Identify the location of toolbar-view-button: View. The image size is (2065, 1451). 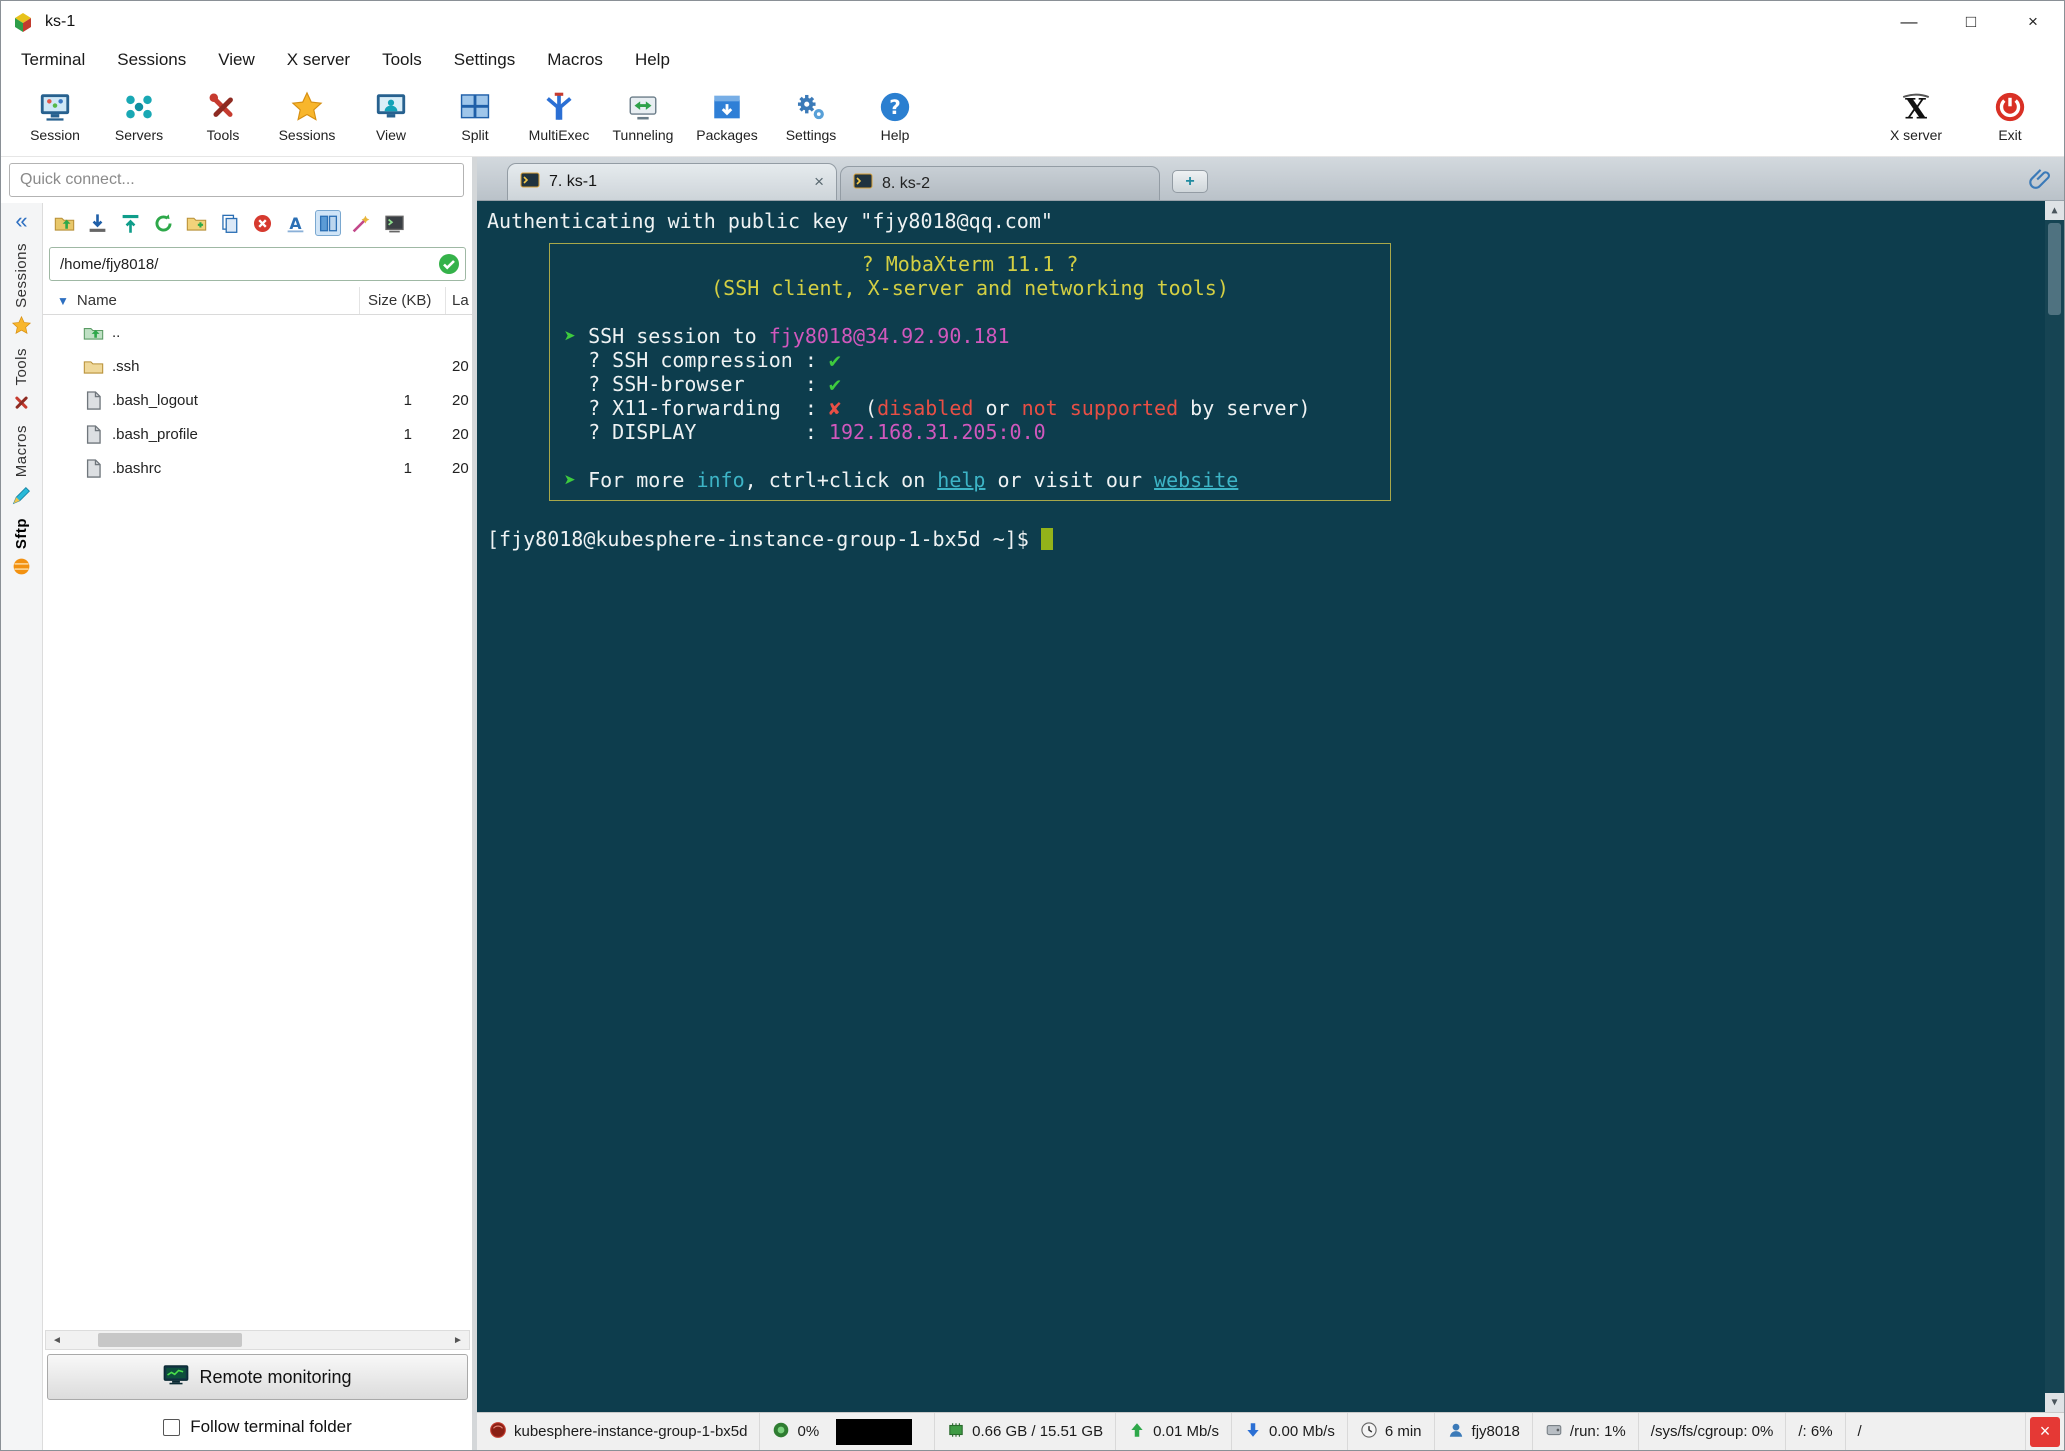
(391, 116).